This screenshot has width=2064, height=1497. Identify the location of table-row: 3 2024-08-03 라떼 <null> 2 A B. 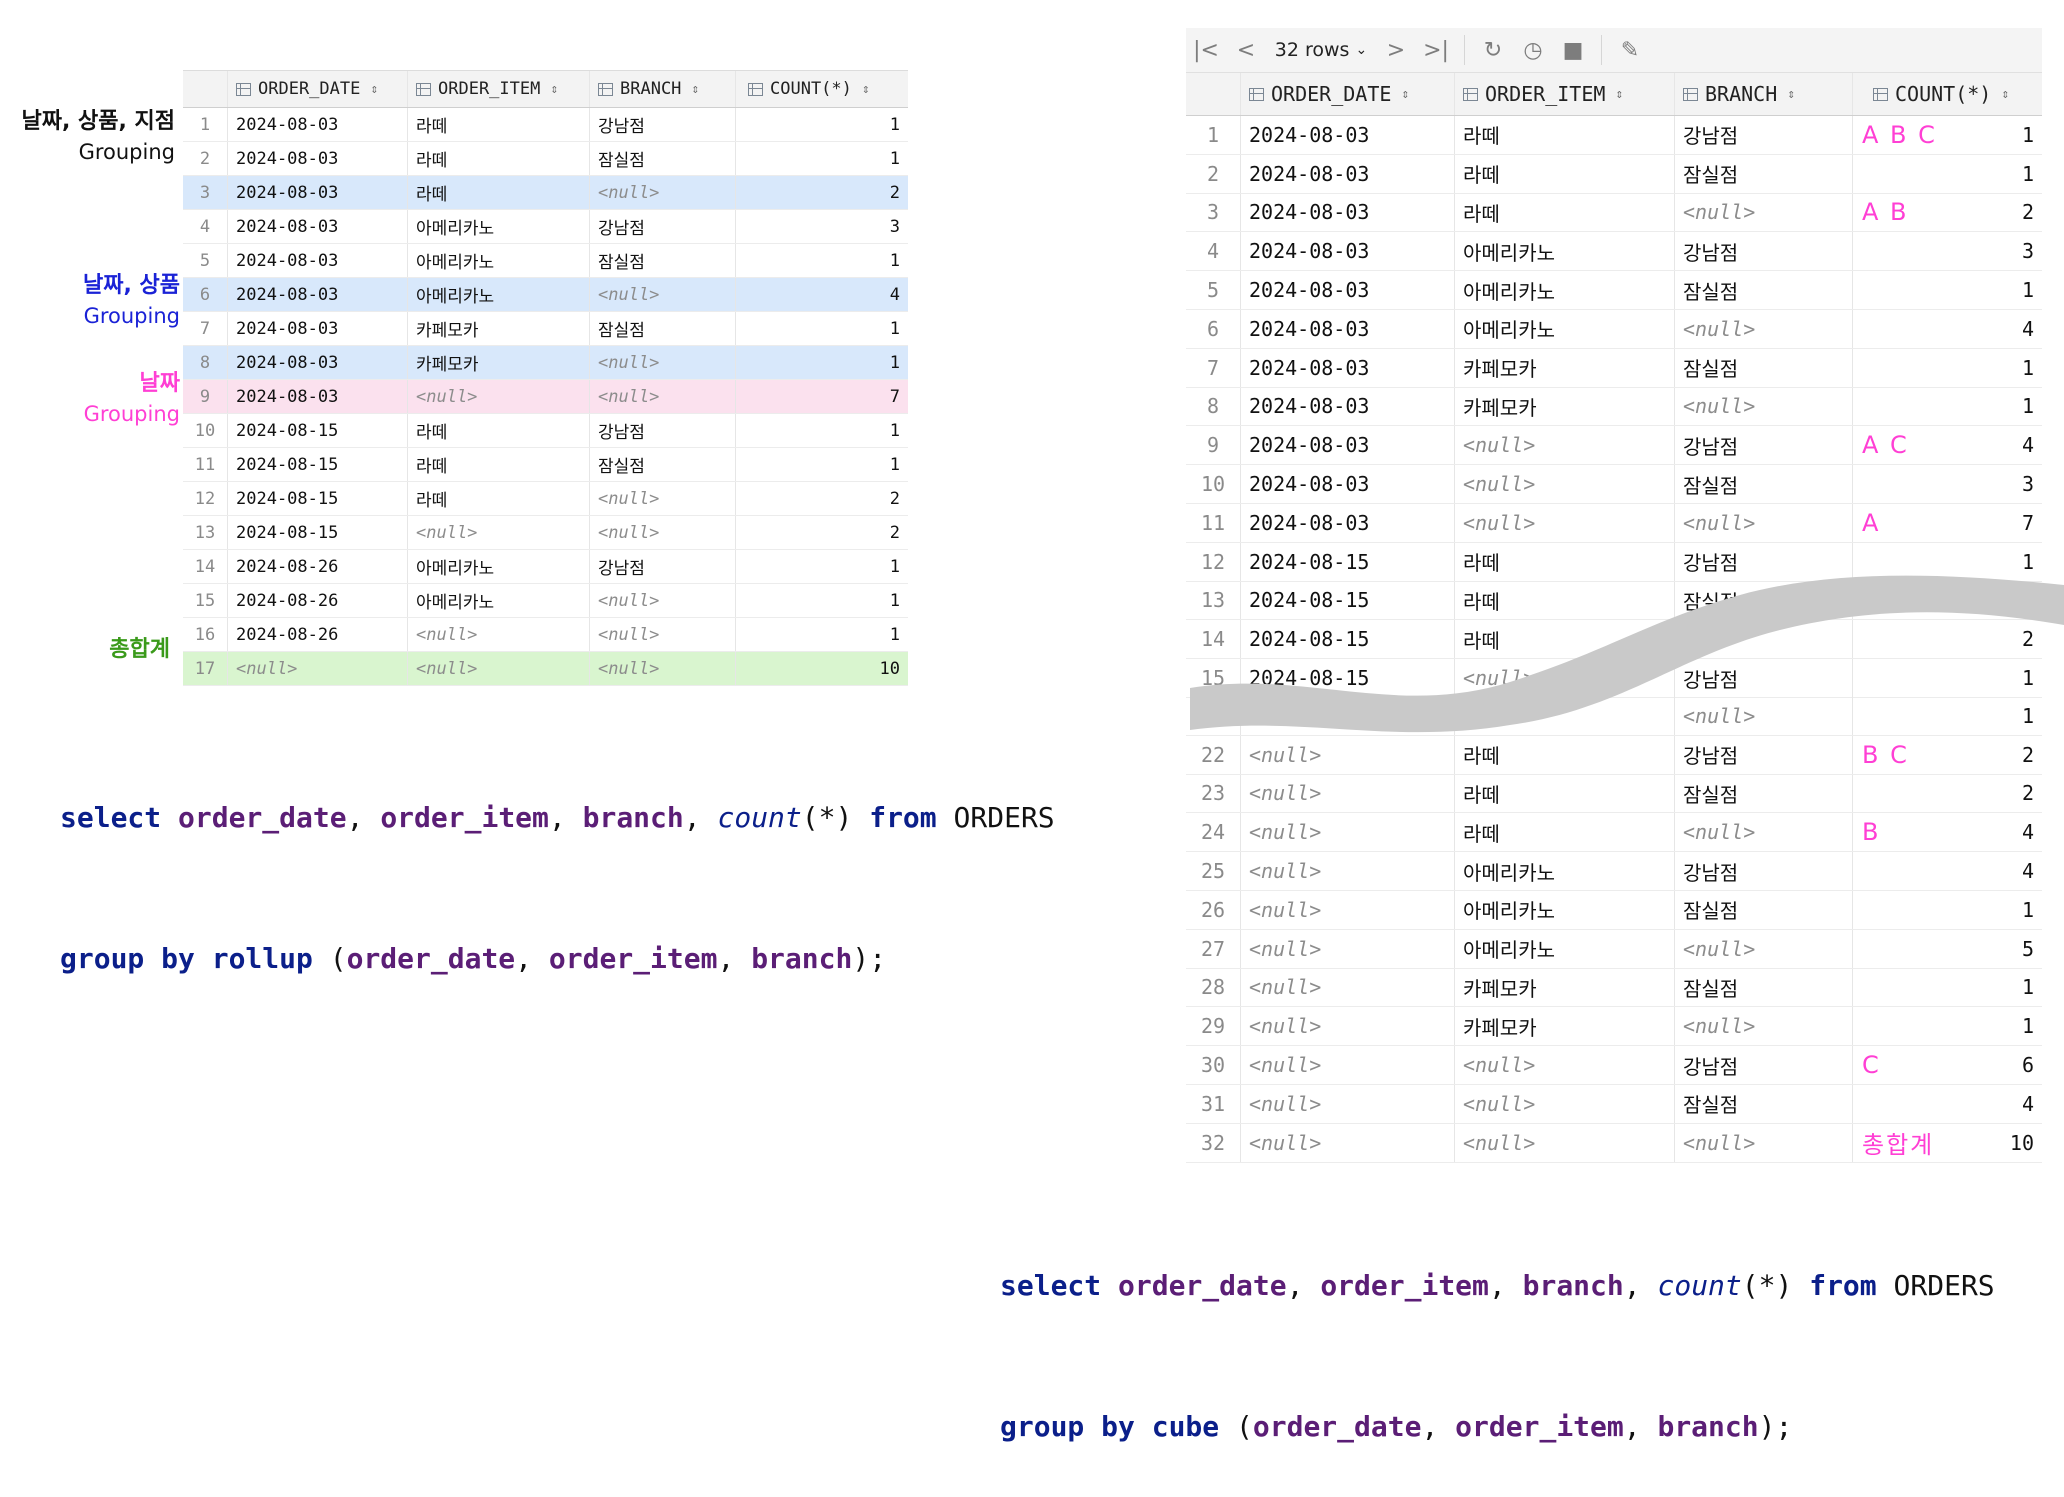
(1614, 213).